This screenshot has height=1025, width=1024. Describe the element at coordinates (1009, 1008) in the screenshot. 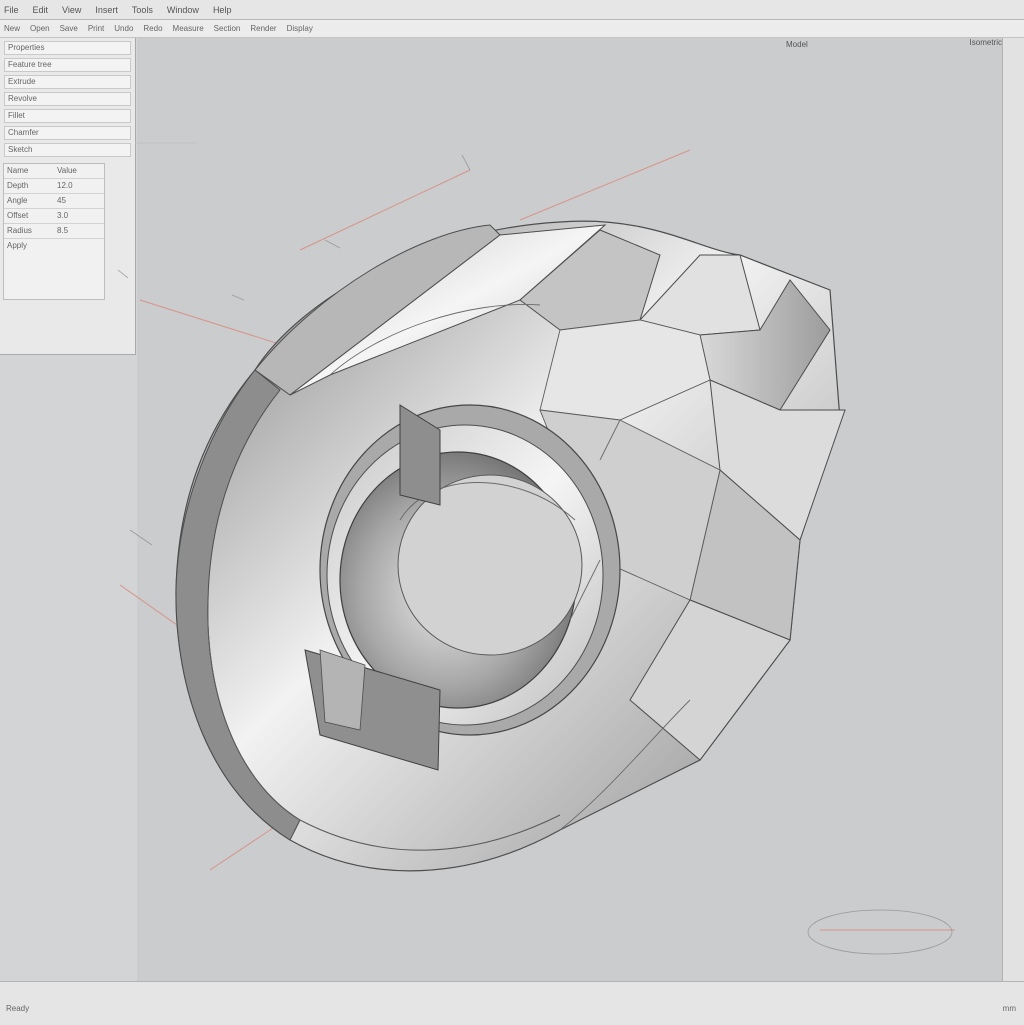

I see `units-indicator: mm` at that location.